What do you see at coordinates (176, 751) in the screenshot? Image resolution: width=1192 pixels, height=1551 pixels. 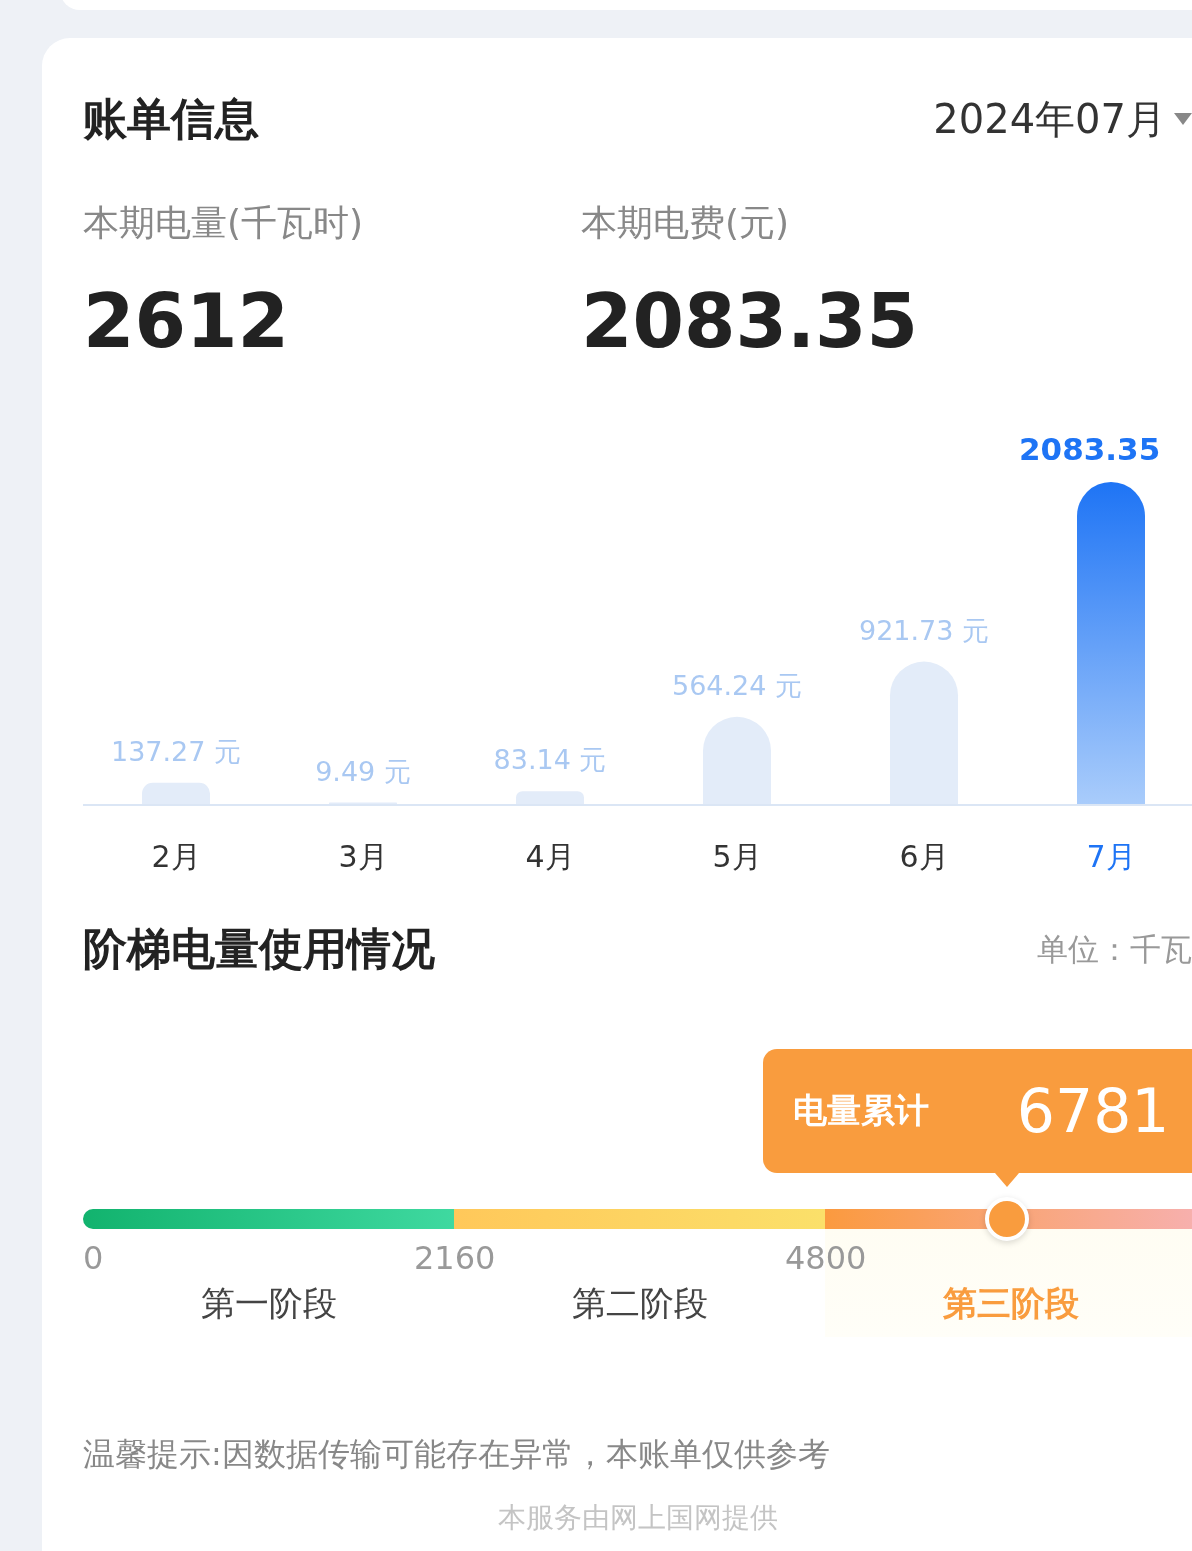 I see `value-label: 137.27 元` at bounding box center [176, 751].